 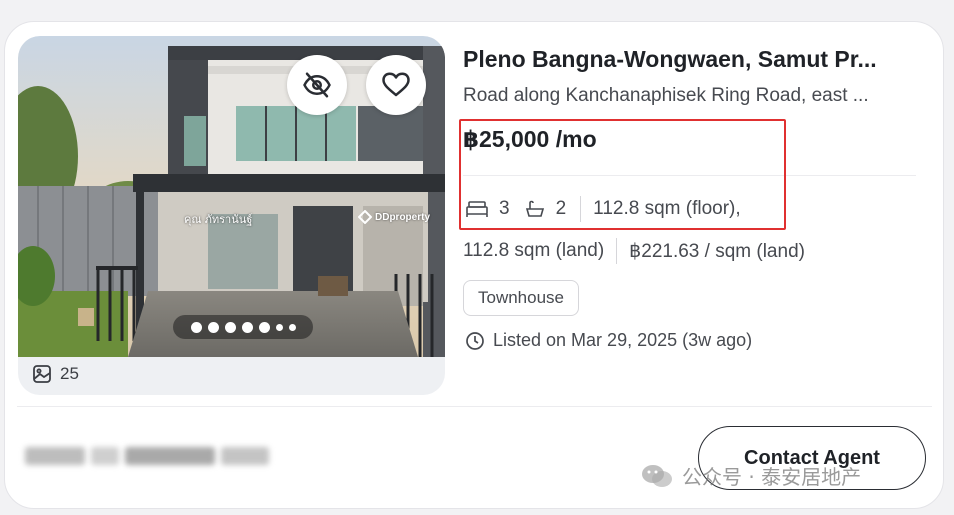 What do you see at coordinates (657, 475) in the screenshot?
I see `wechat-icon` at bounding box center [657, 475].